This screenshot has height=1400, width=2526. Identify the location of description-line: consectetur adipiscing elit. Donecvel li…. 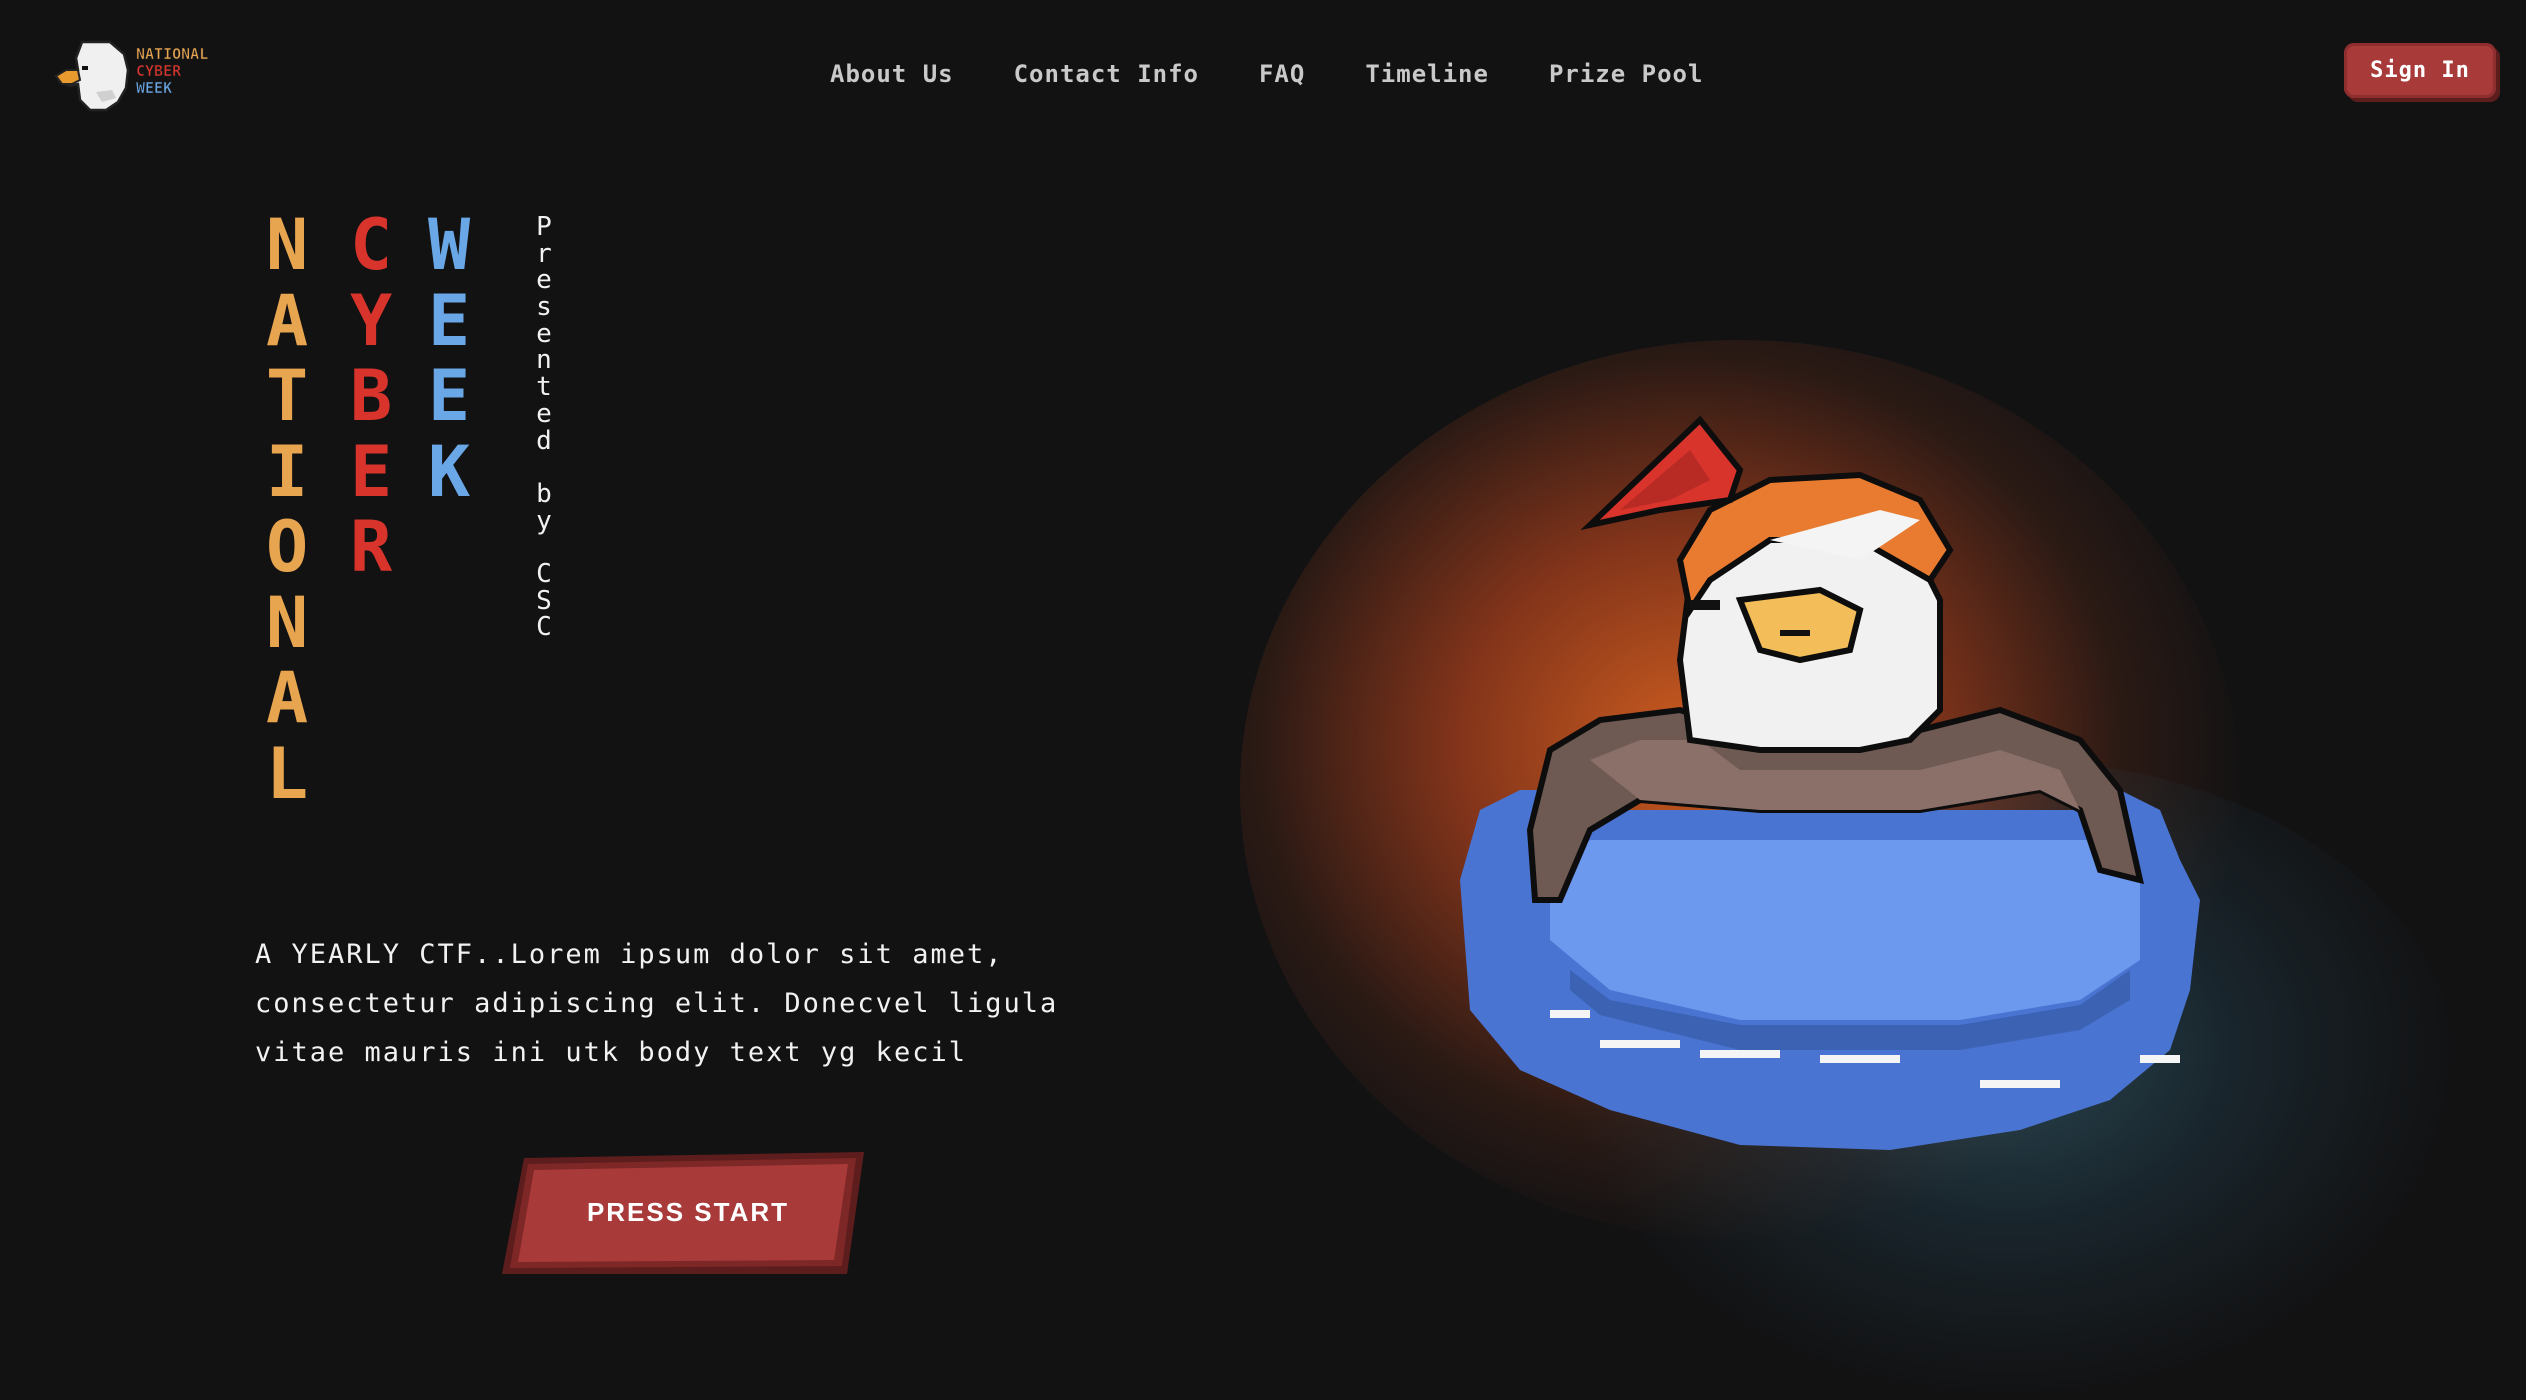
(657, 1003).